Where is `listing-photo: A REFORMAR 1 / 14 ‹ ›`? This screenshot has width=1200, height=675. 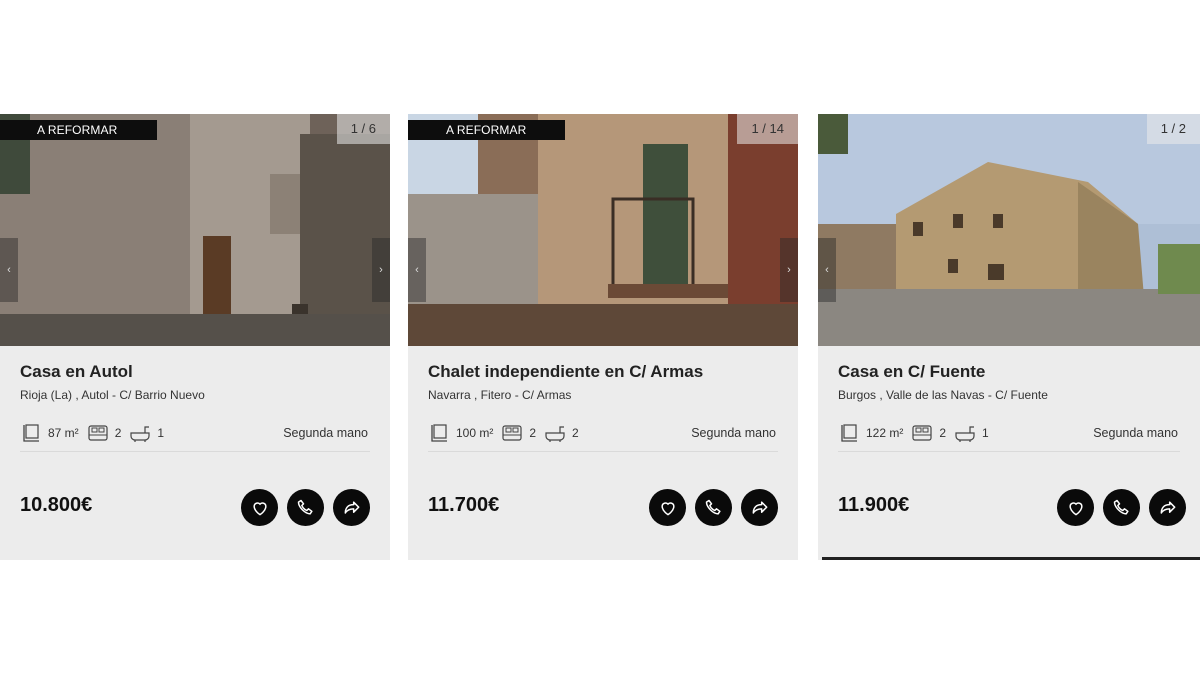
listing-photo: A REFORMAR 1 / 14 ‹ › is located at coordinates (603, 230).